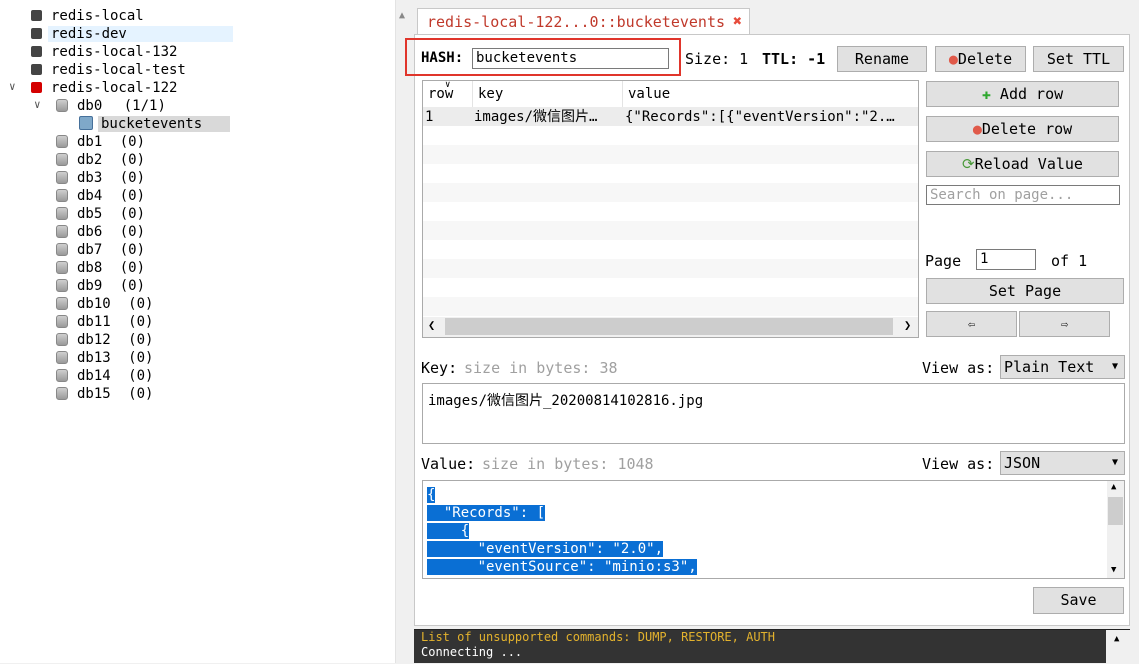  I want to click on delete-icon: ●, so click(977, 129).